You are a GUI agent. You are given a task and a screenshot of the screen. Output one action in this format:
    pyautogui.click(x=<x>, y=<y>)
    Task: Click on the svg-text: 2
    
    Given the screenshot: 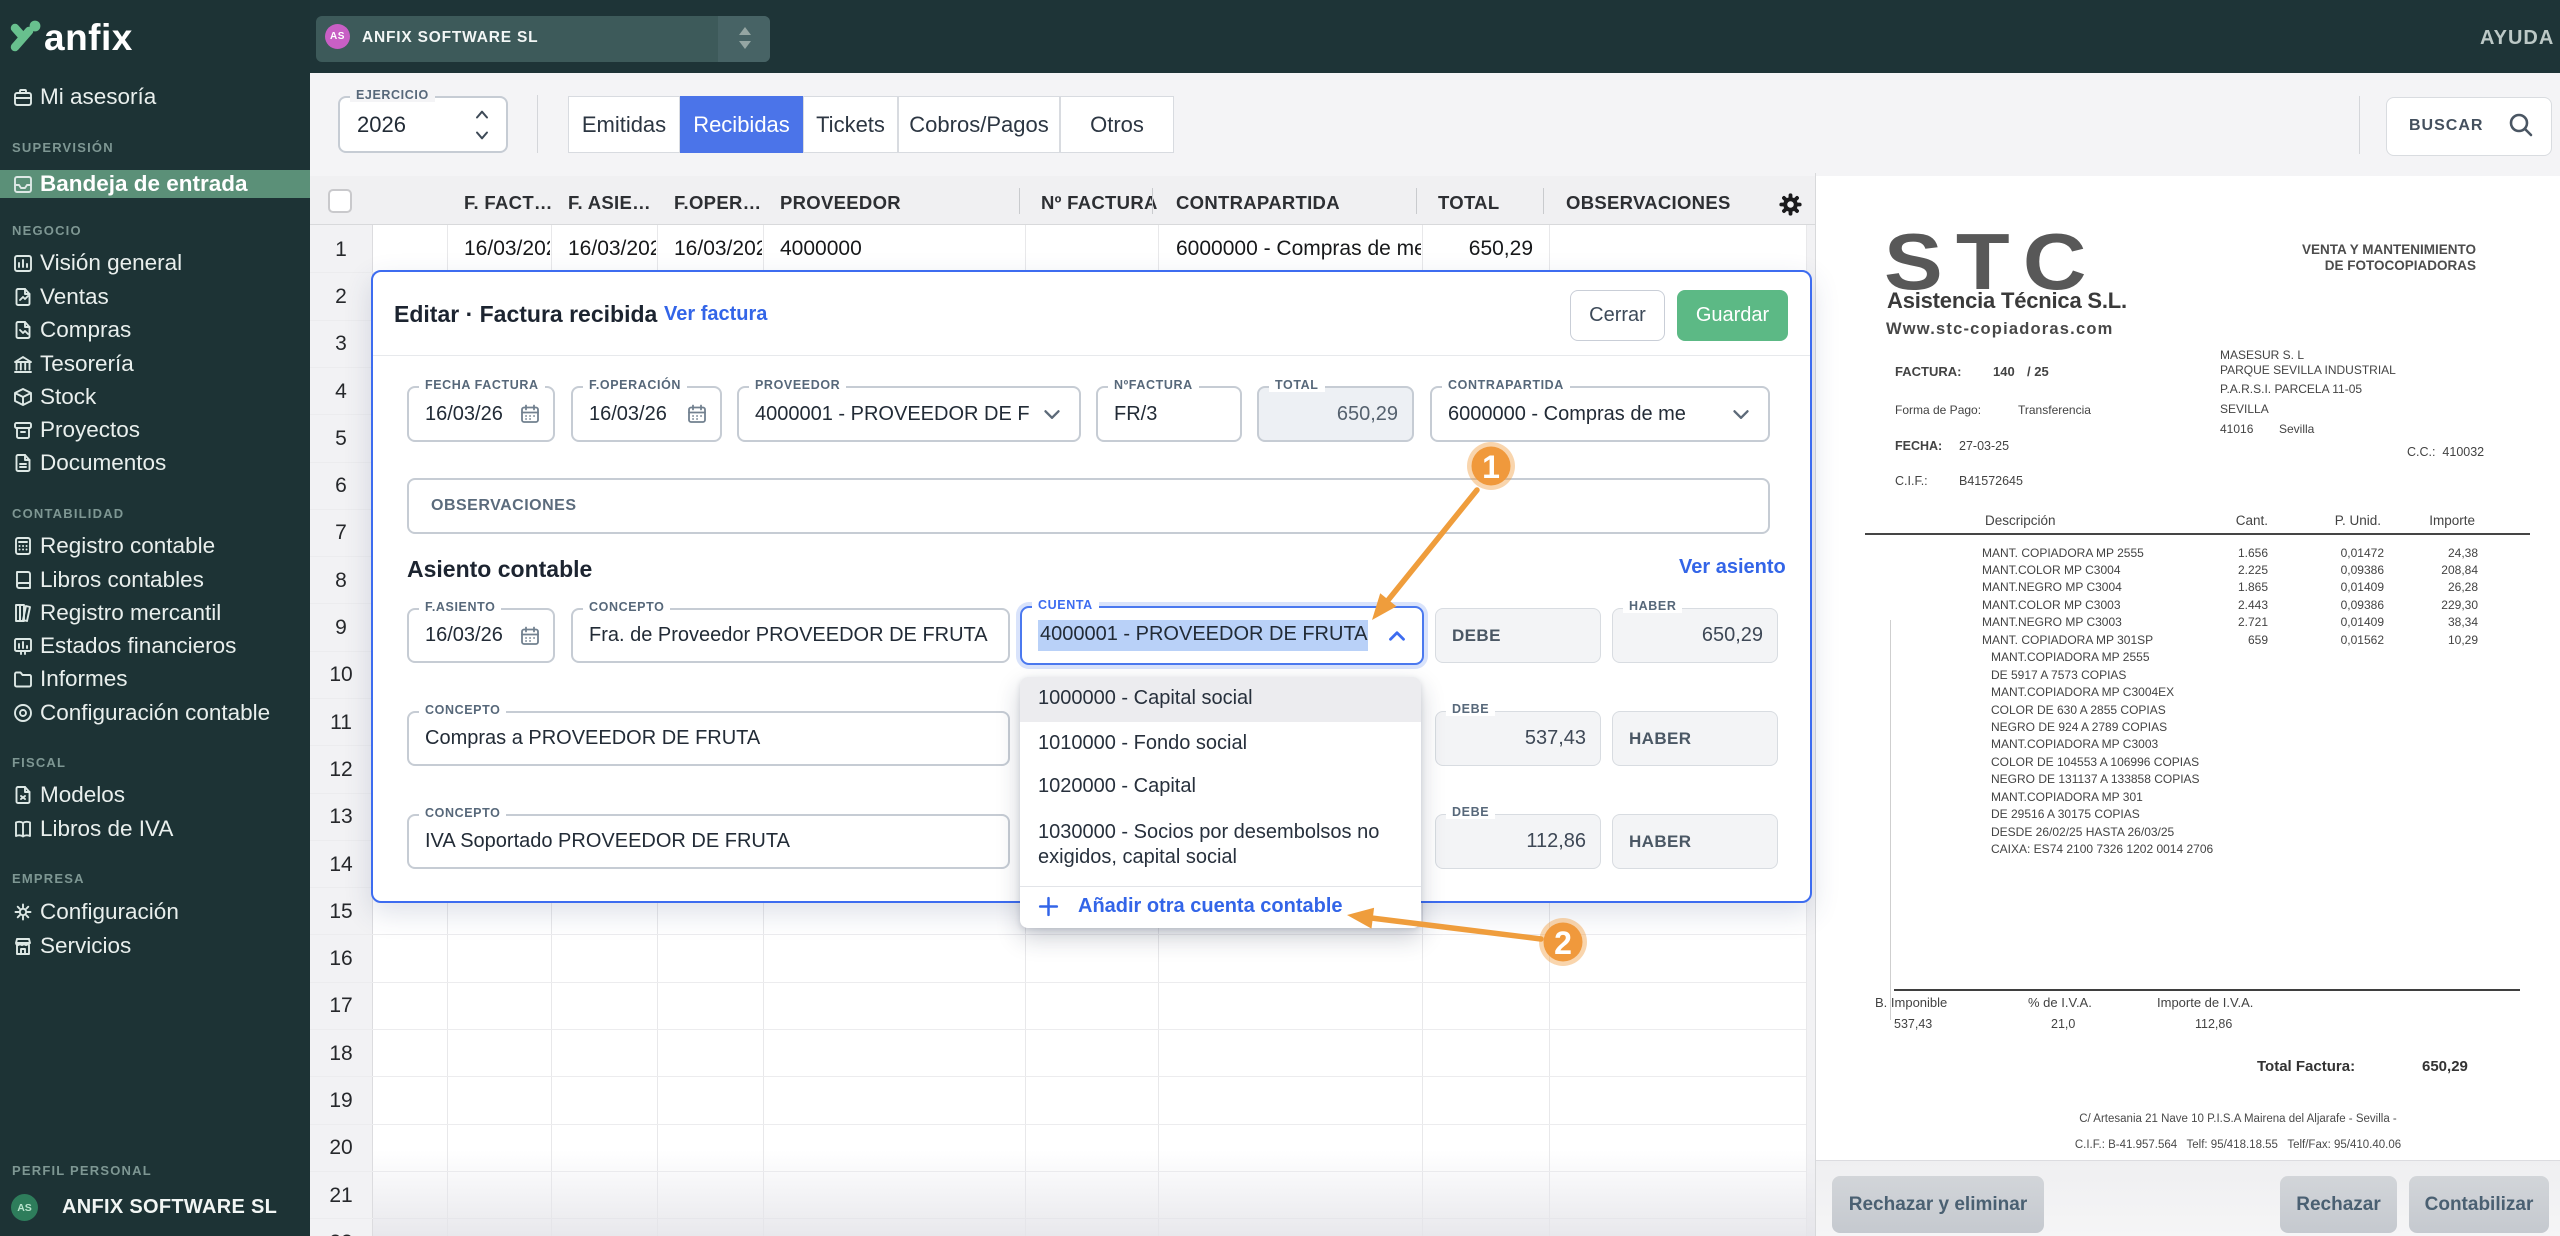 What is the action you would take?
    pyautogui.click(x=1563, y=943)
    